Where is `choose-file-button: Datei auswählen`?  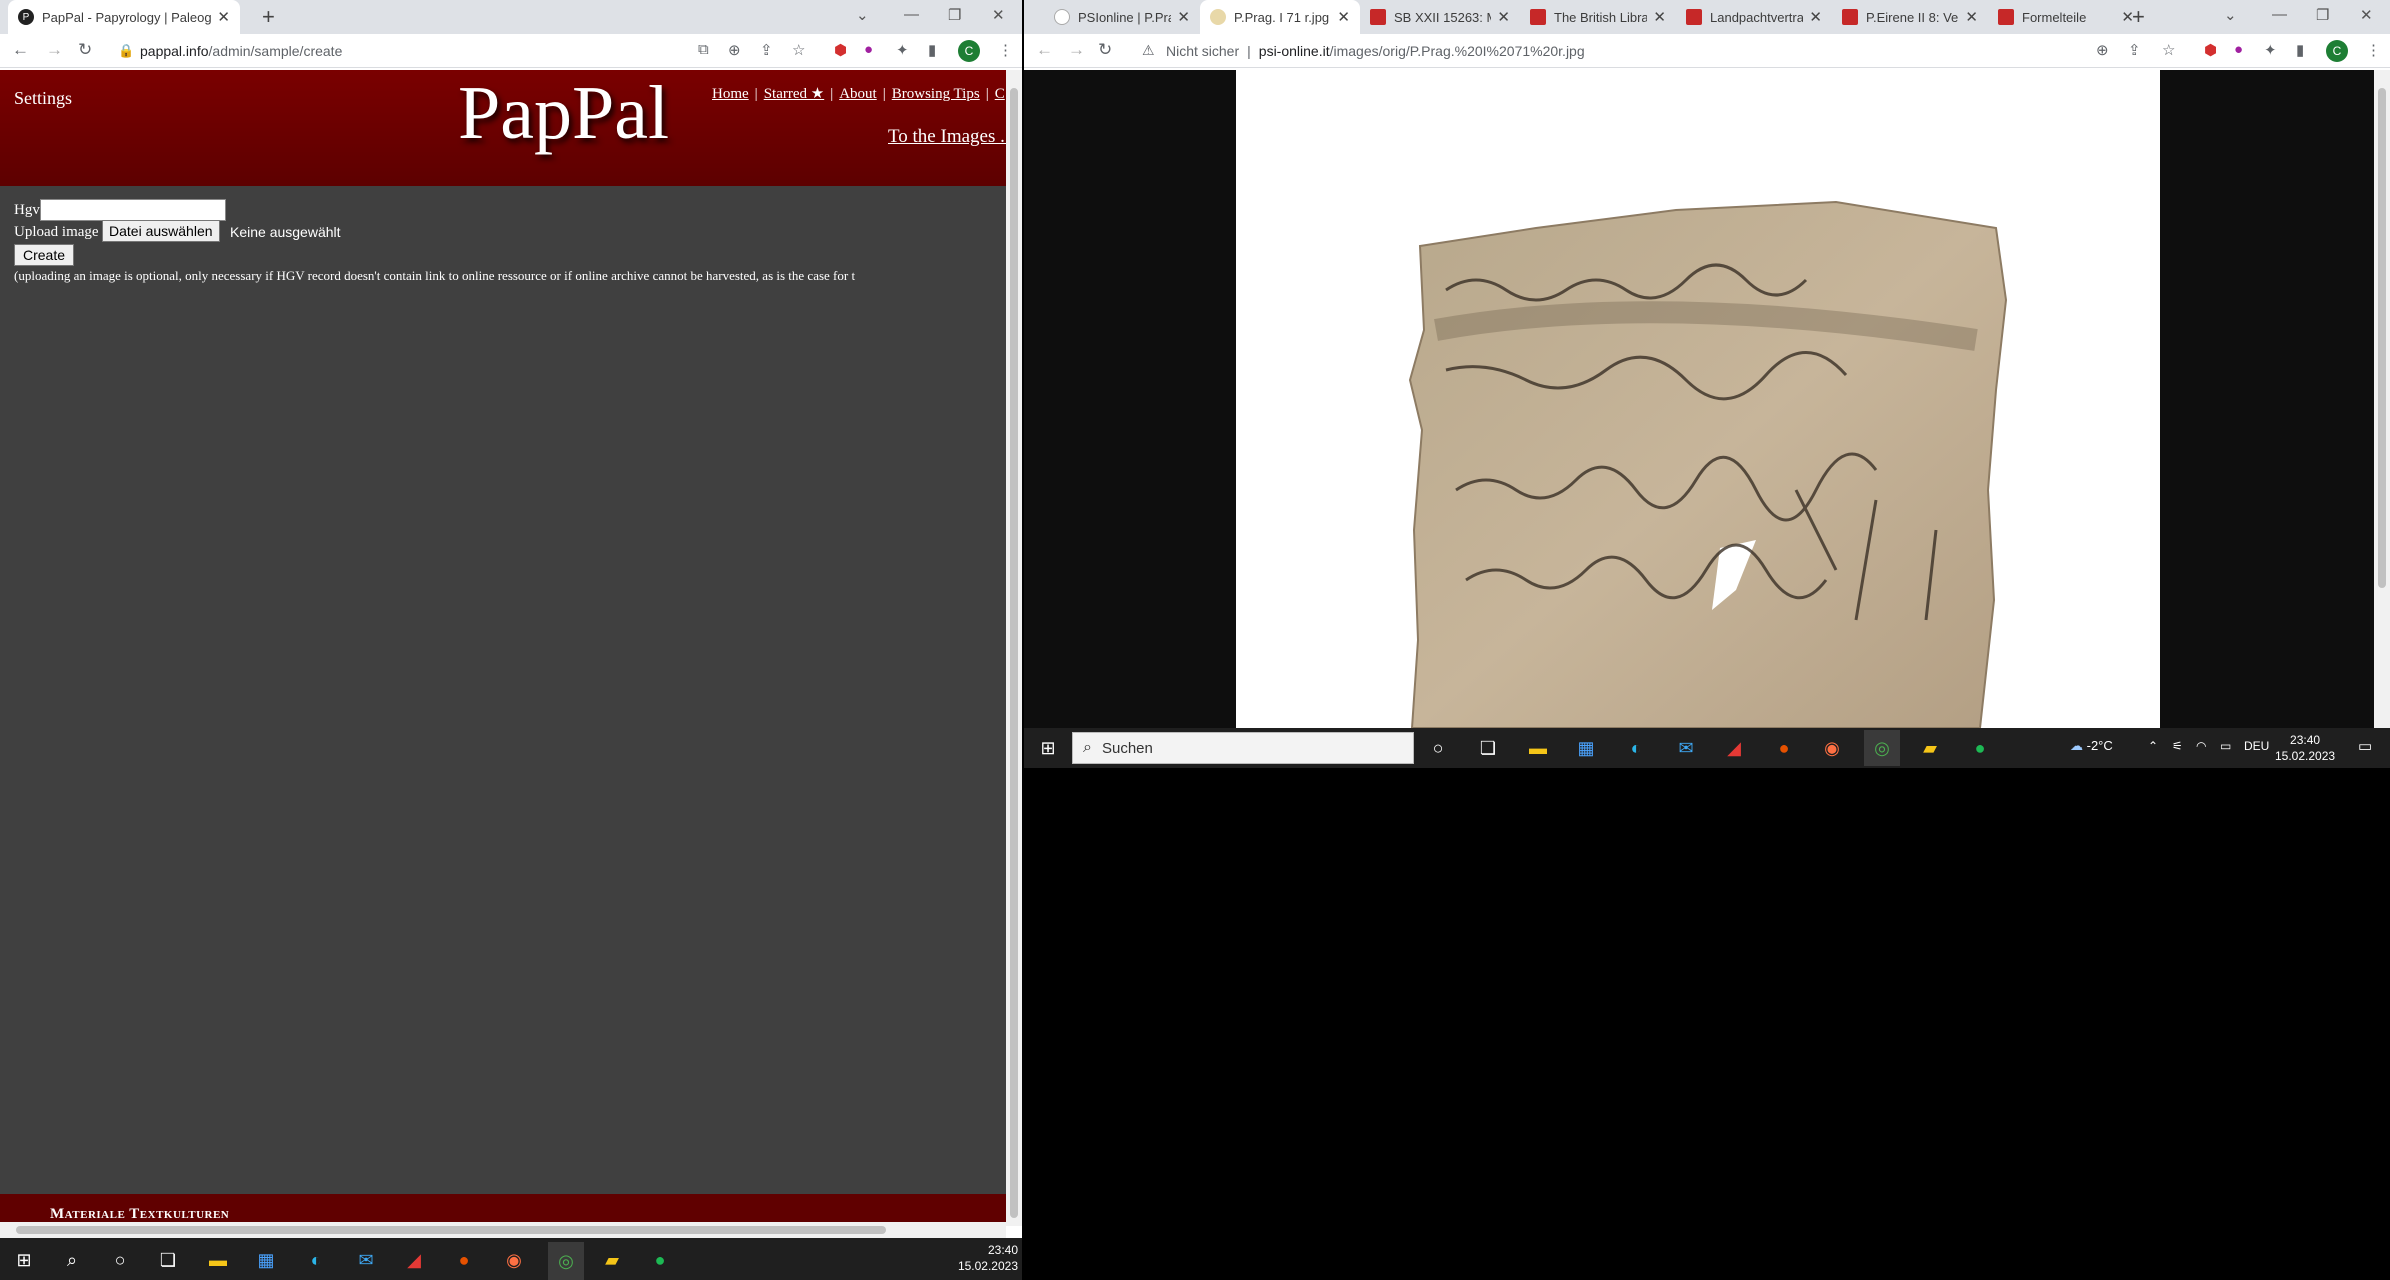
choose-file-button: Datei auswählen is located at coordinates (161, 231).